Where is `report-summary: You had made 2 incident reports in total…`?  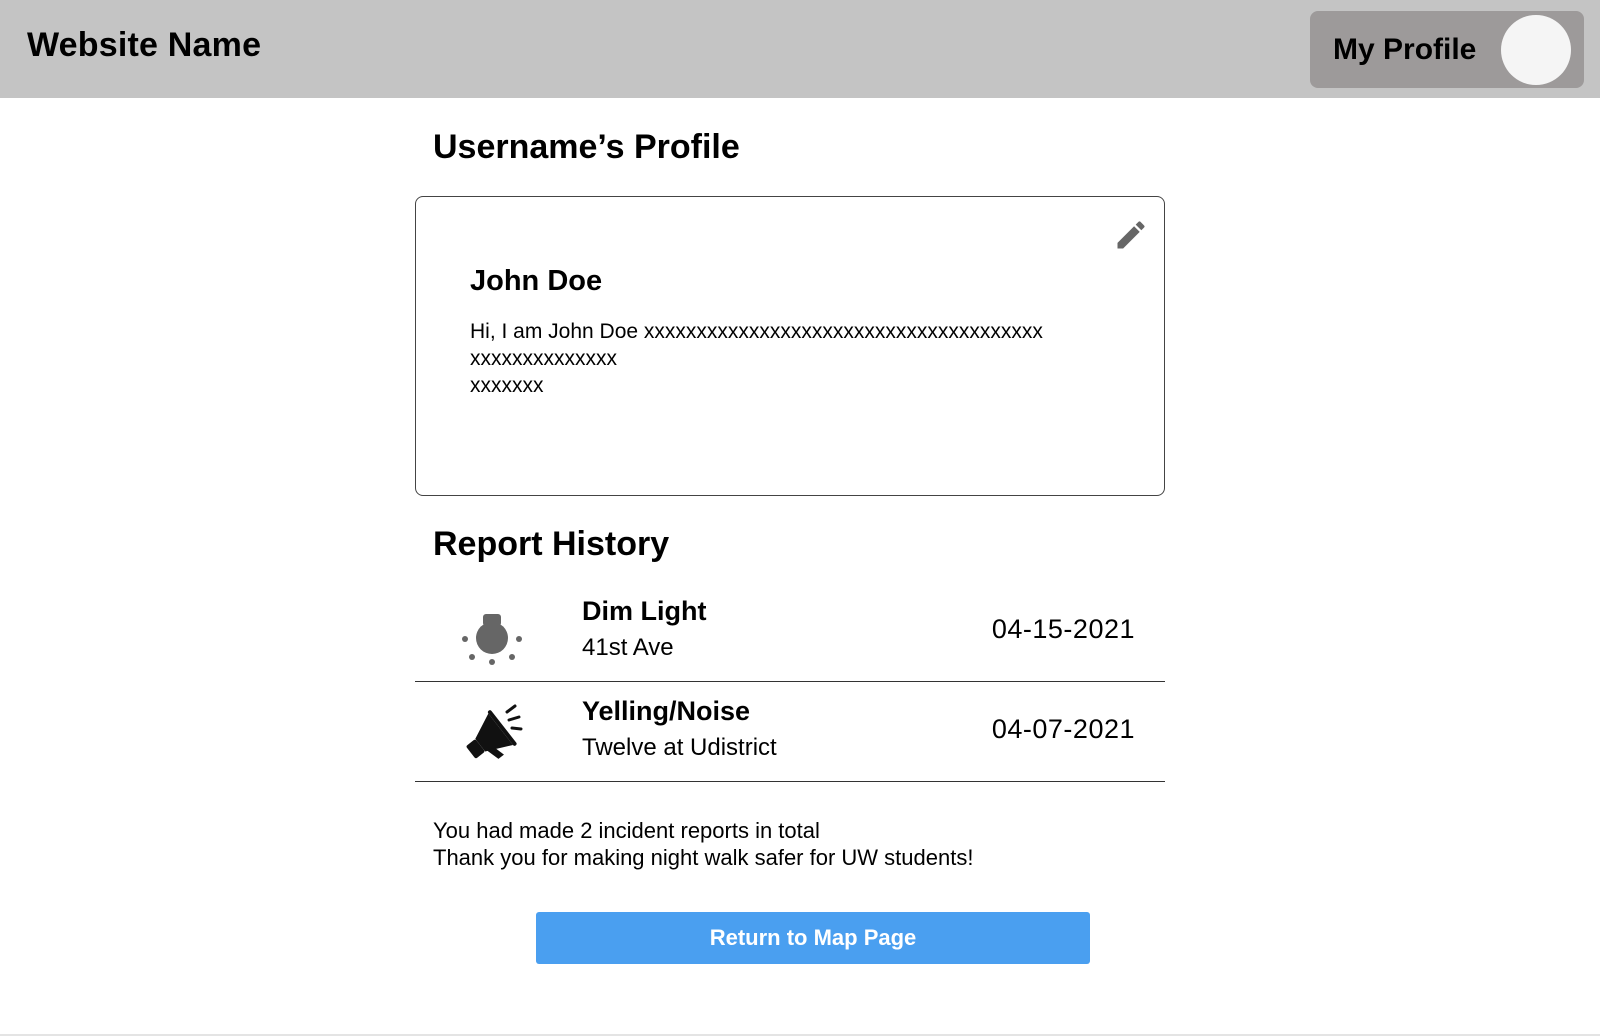
report-summary: You had made 2 incident reports in total… is located at coordinates (703, 844).